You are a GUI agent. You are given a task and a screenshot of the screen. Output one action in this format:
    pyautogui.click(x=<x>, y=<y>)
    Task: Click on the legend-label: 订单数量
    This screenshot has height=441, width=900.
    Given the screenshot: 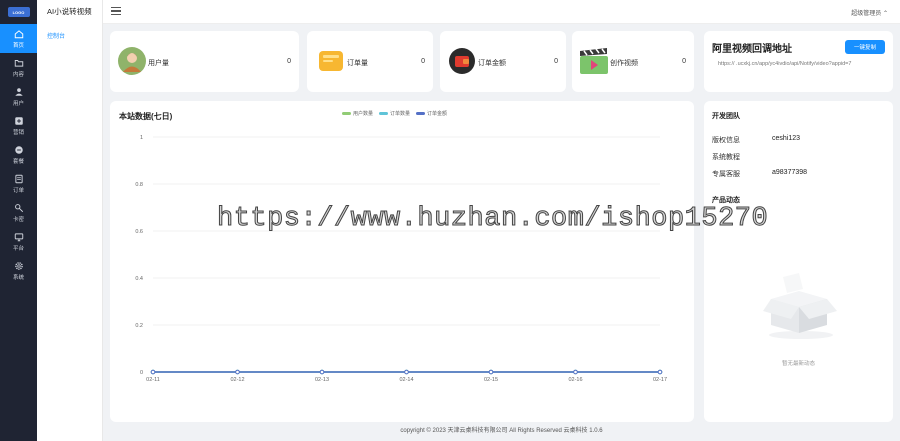 What is the action you would take?
    pyautogui.click(x=400, y=114)
    